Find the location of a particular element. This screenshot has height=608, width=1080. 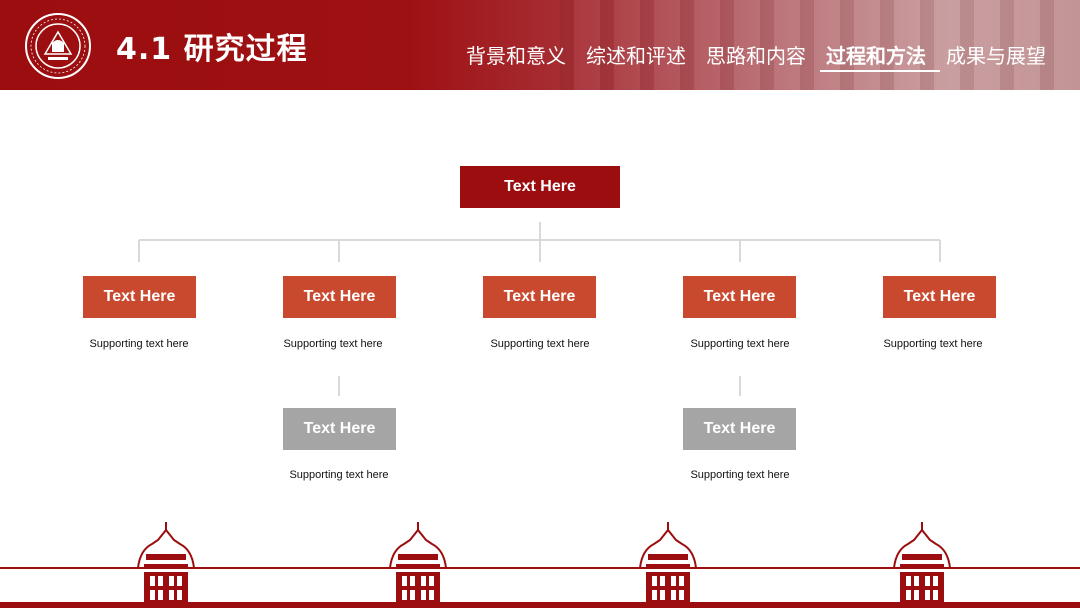

org-node-2-support: Supporting text here is located at coordinates (333, 344).